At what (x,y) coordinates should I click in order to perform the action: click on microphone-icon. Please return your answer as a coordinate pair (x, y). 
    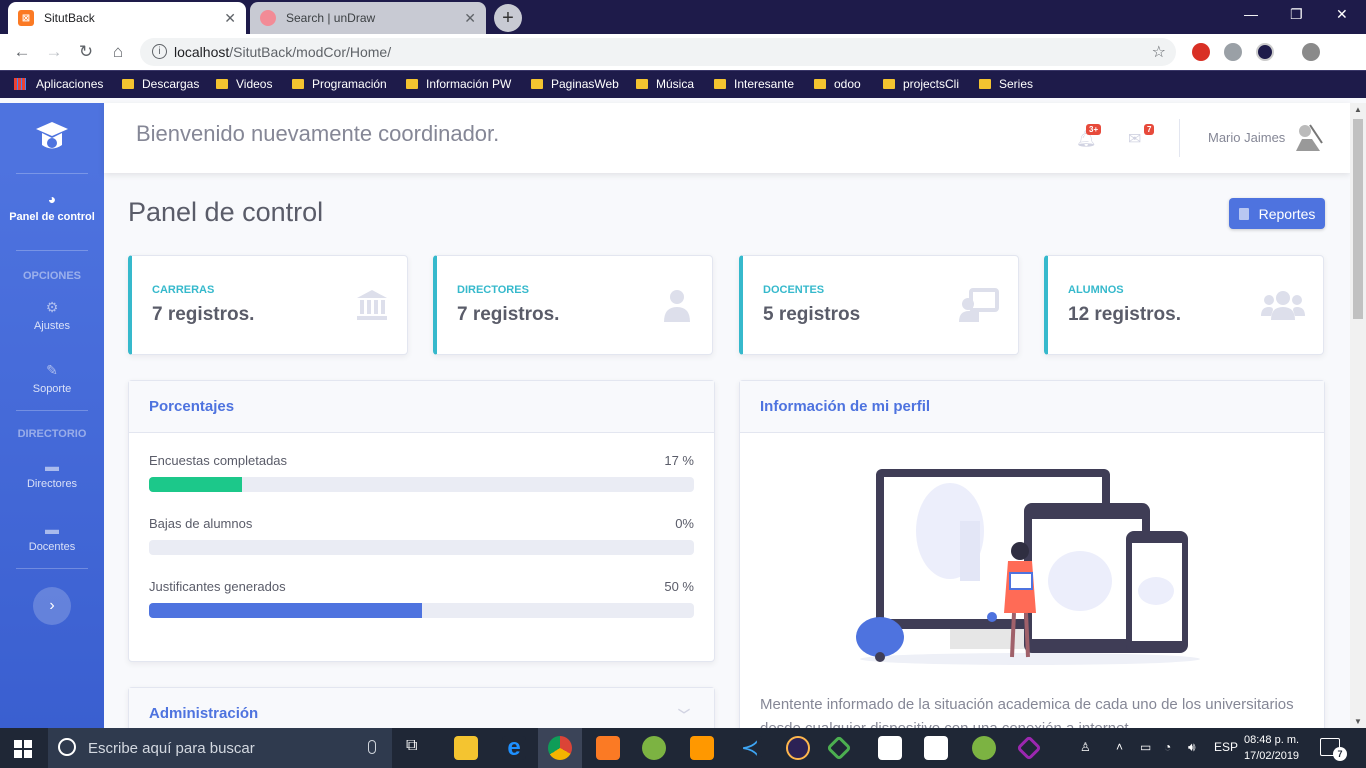
    Looking at the image, I should click on (372, 747).